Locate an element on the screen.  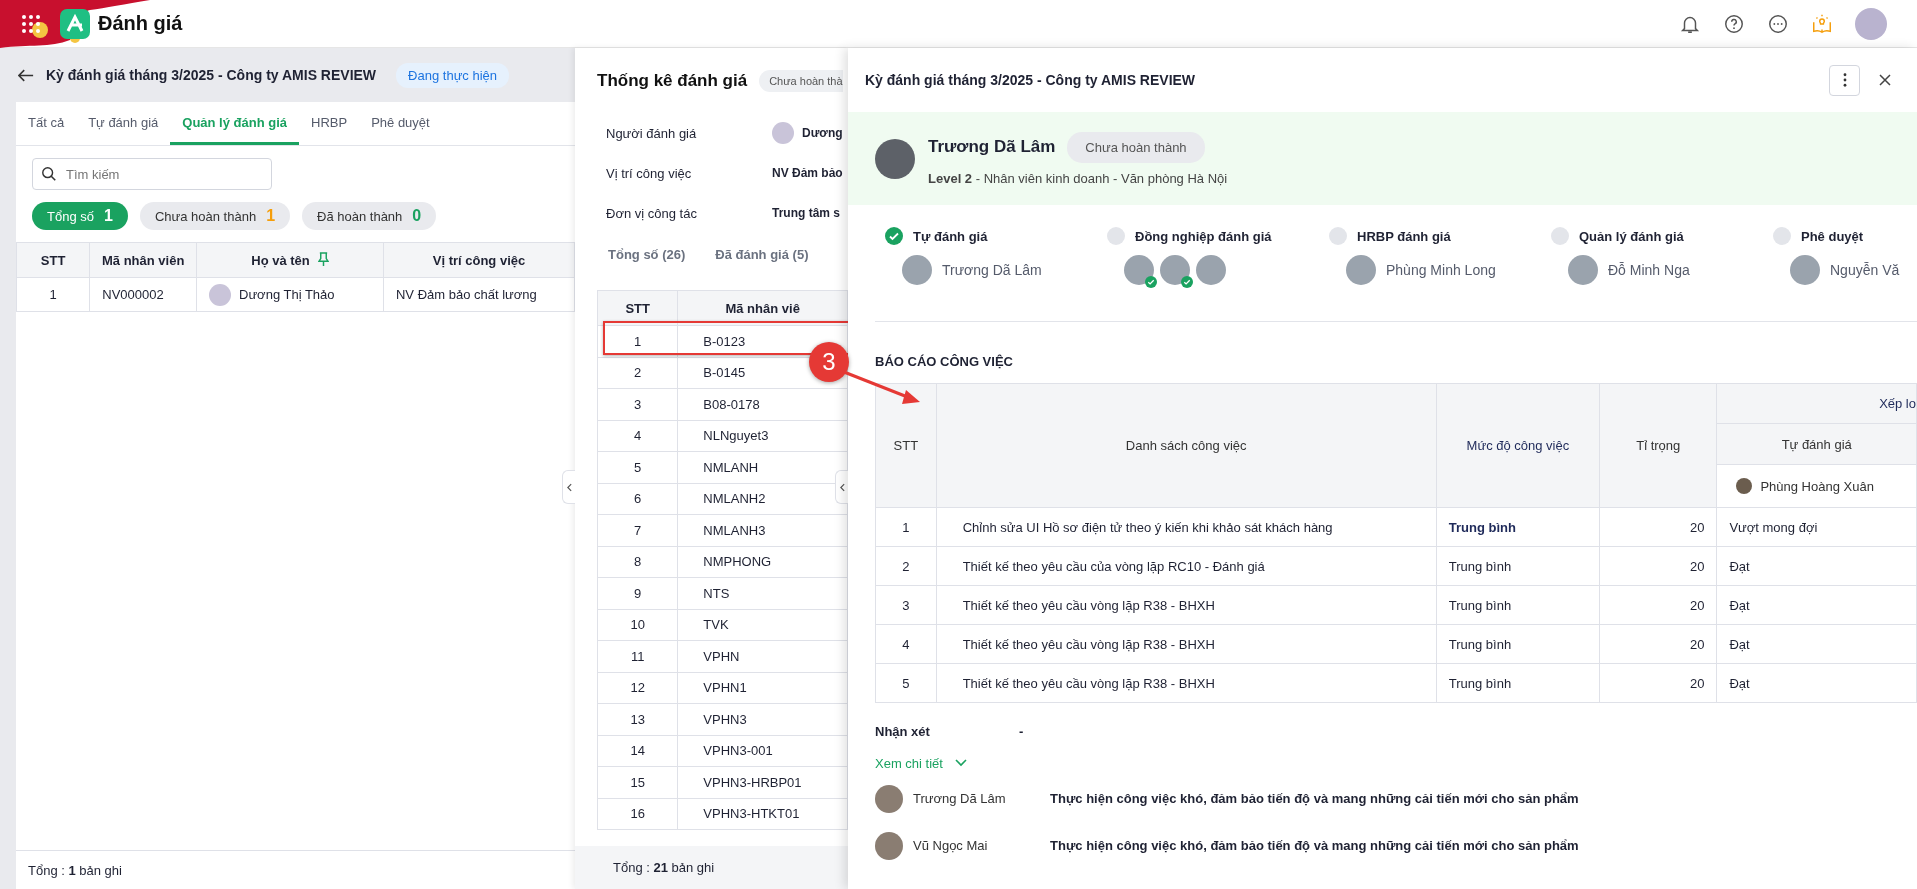
filter-chip: Chưa hoàn thành 1 is located at coordinates (215, 216).